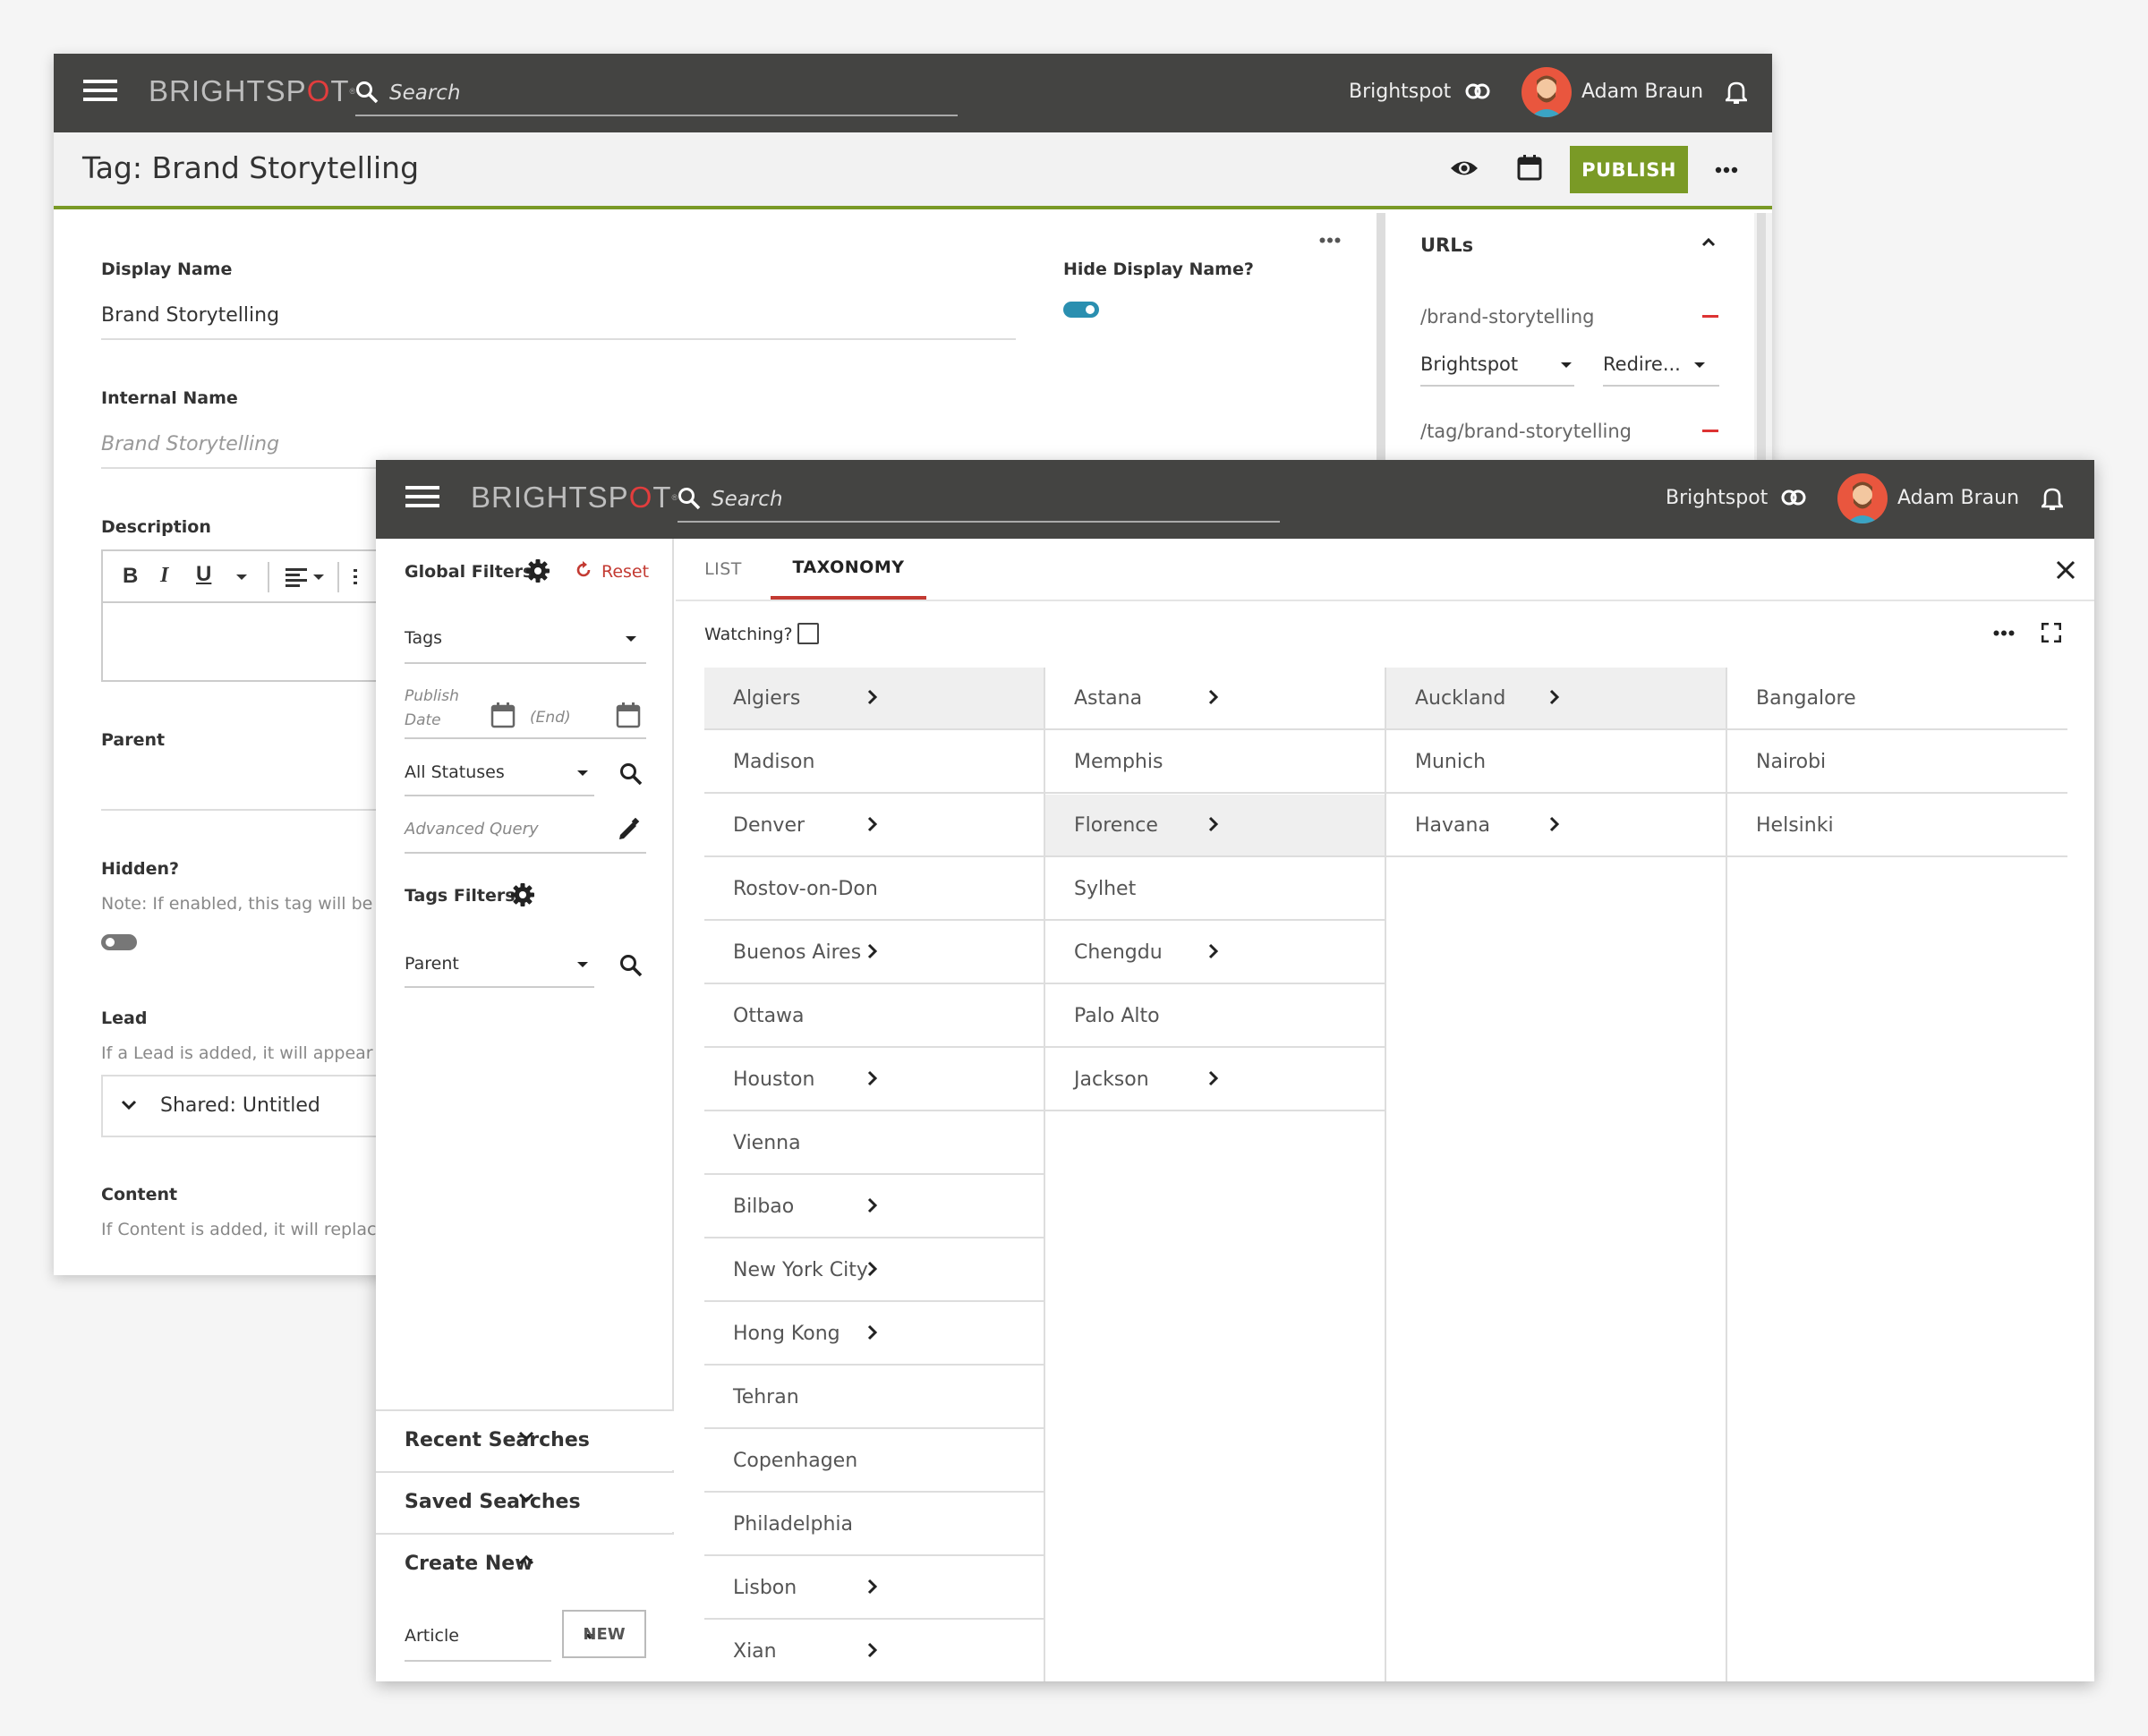 The image size is (2148, 1736). What do you see at coordinates (129, 1105) in the screenshot?
I see `chevron-down-icon` at bounding box center [129, 1105].